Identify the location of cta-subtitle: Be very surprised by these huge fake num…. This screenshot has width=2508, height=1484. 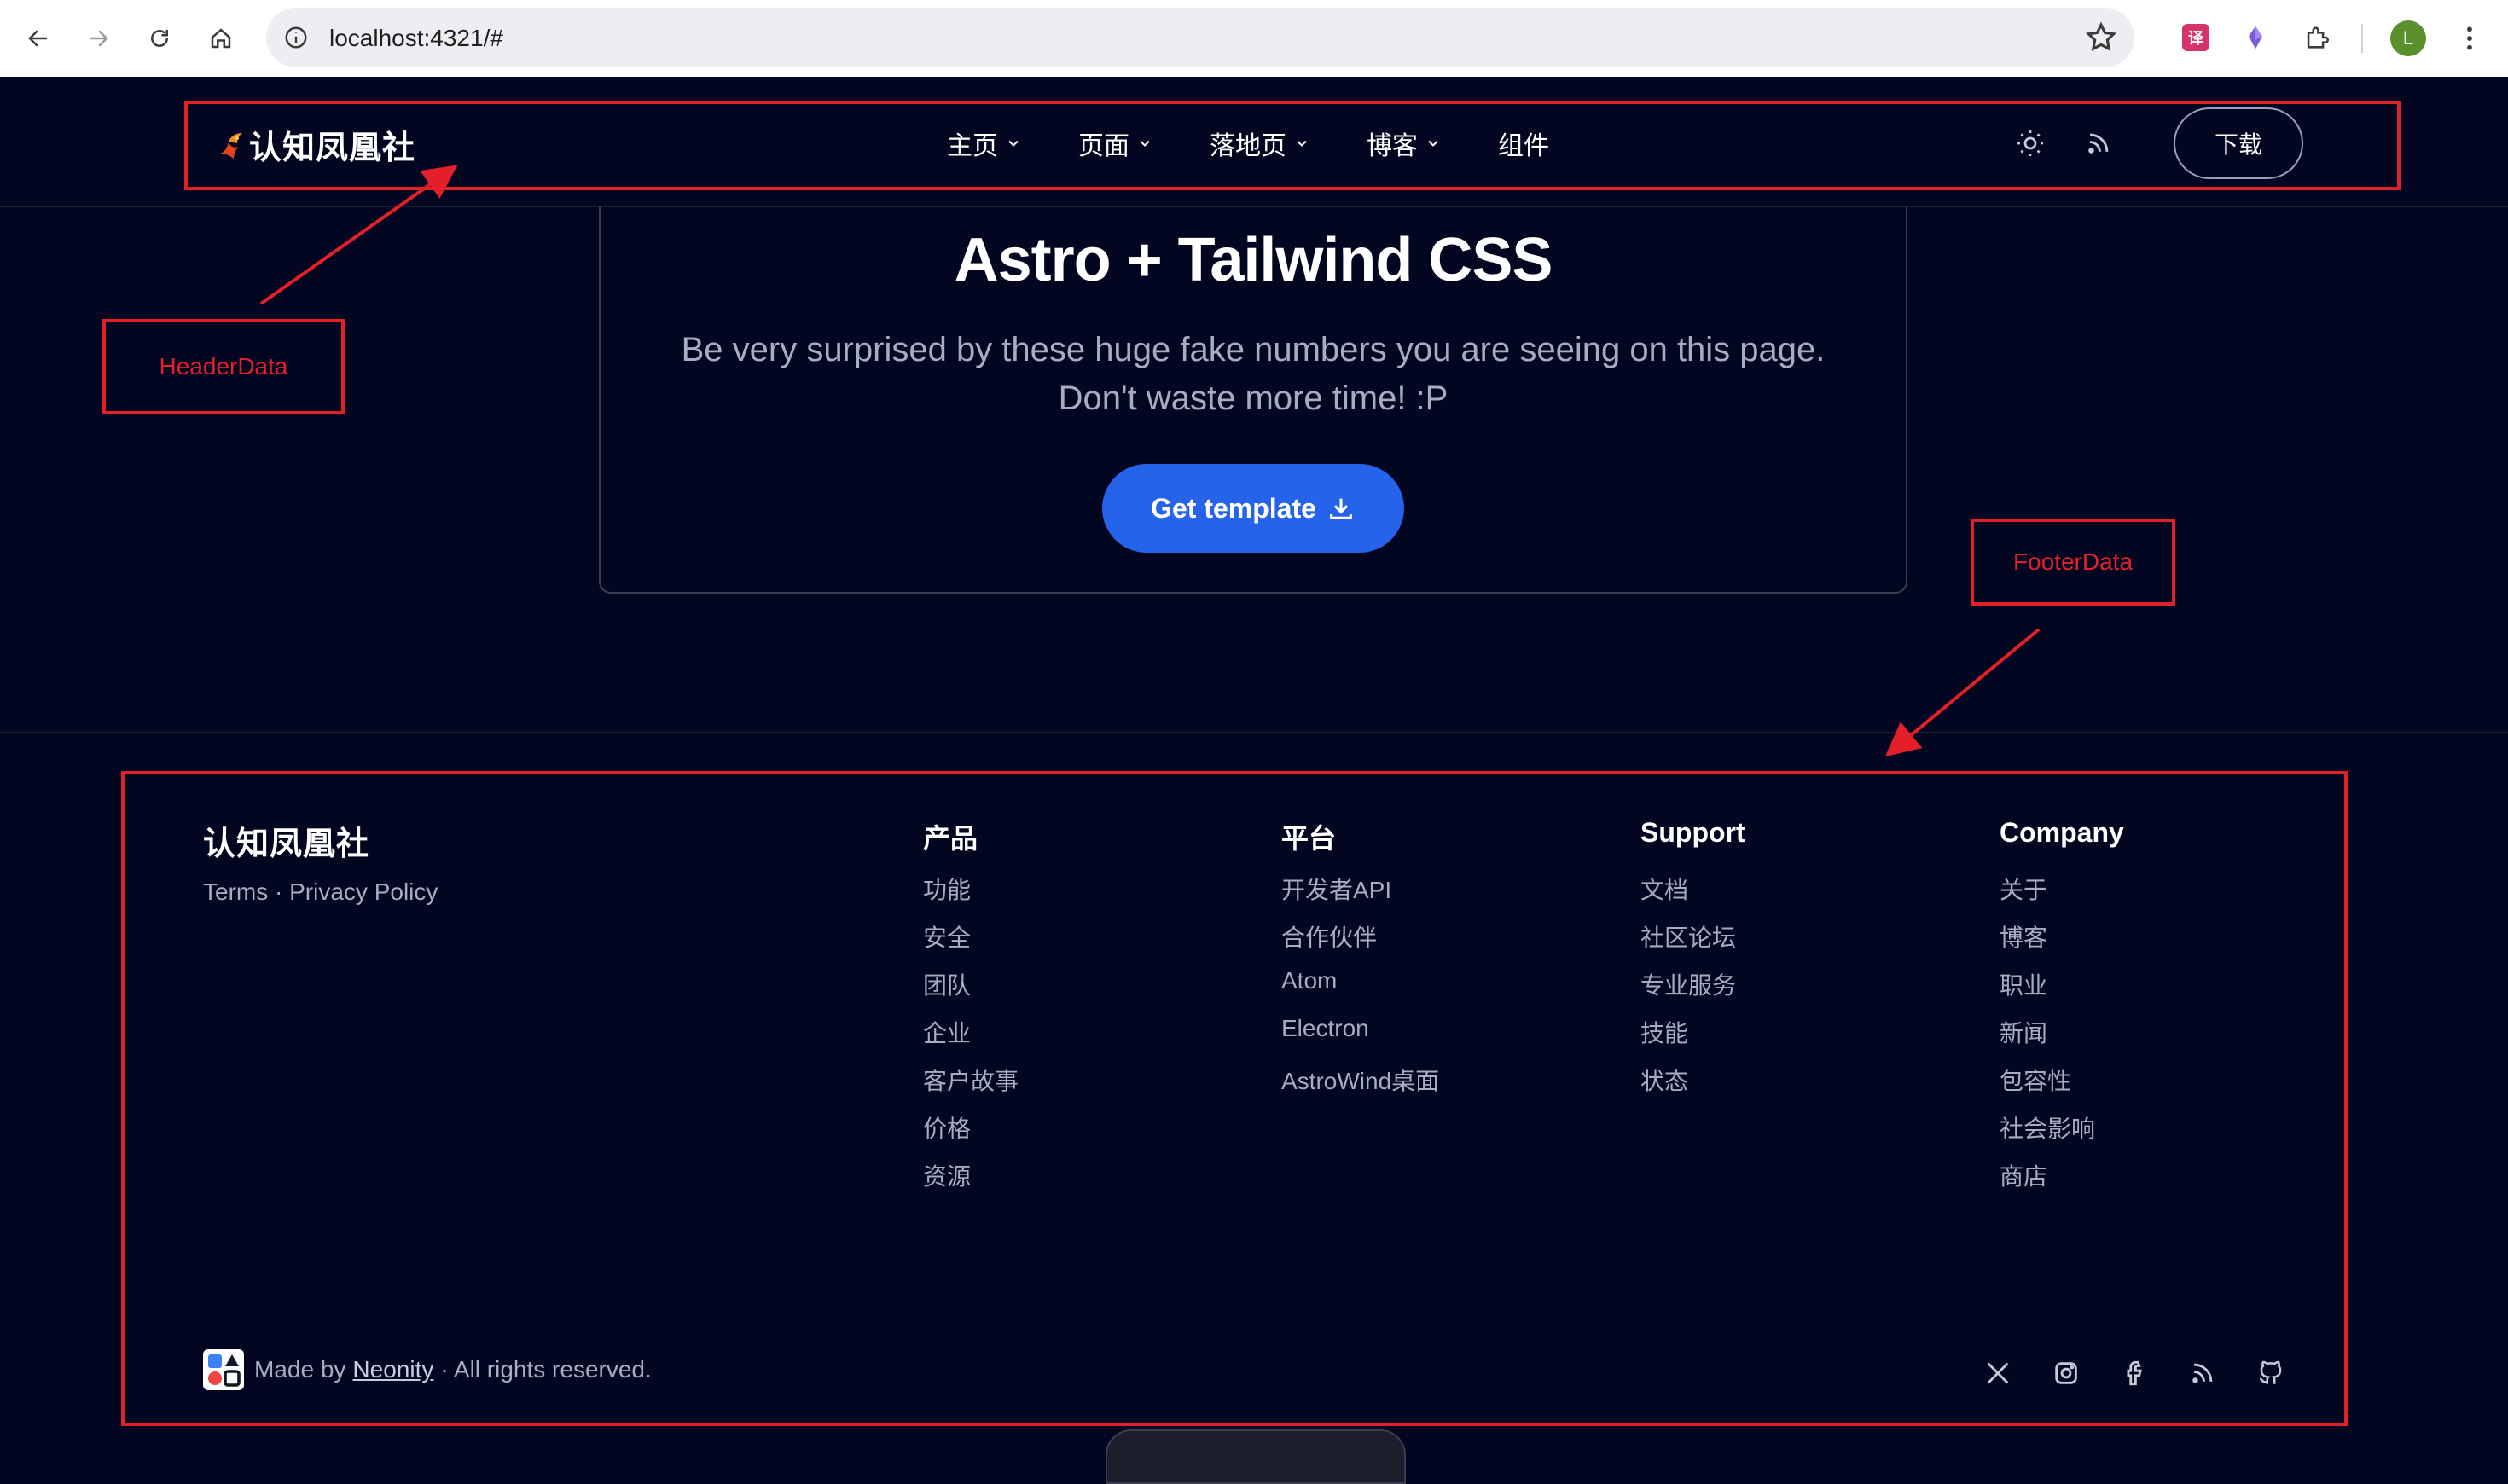
(1253, 374).